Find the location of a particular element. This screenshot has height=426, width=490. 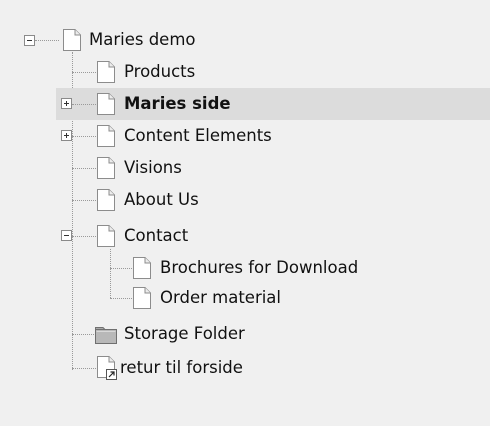

tree-node-label: Products is located at coordinates (160, 71).